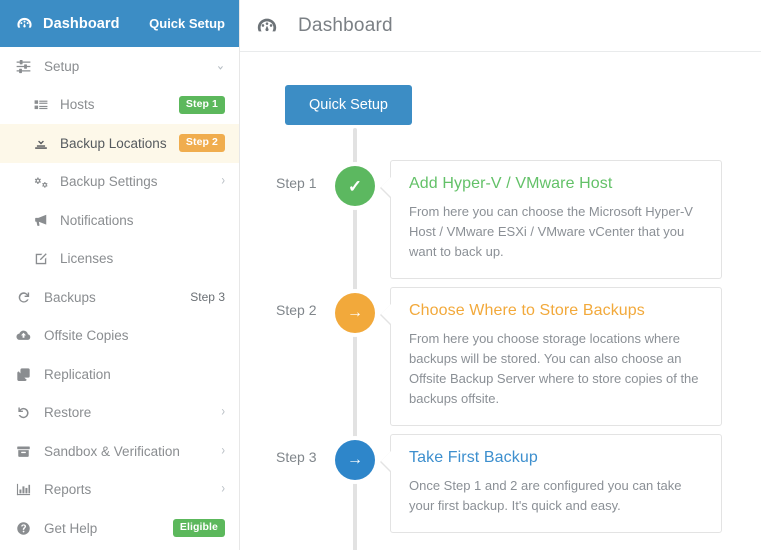  What do you see at coordinates (70, 297) in the screenshot?
I see `sidebar-item-label: Backups` at bounding box center [70, 297].